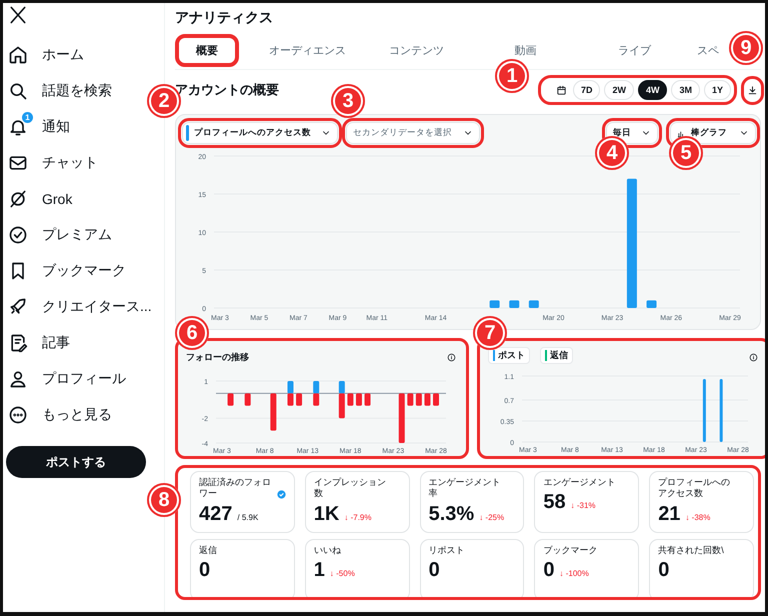 This screenshot has height=616, width=768. What do you see at coordinates (76, 462) in the screenshot?
I see `post-button: ポストする` at bounding box center [76, 462].